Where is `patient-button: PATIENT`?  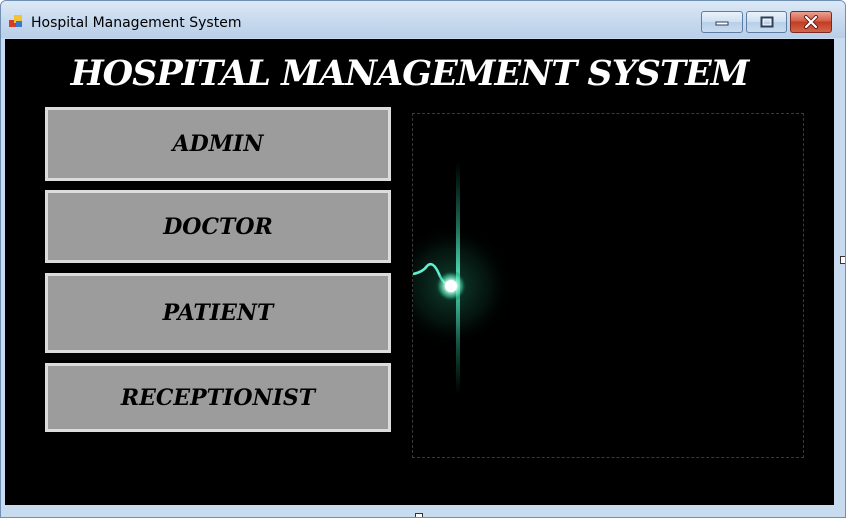
patient-button: PATIENT is located at coordinates (218, 313).